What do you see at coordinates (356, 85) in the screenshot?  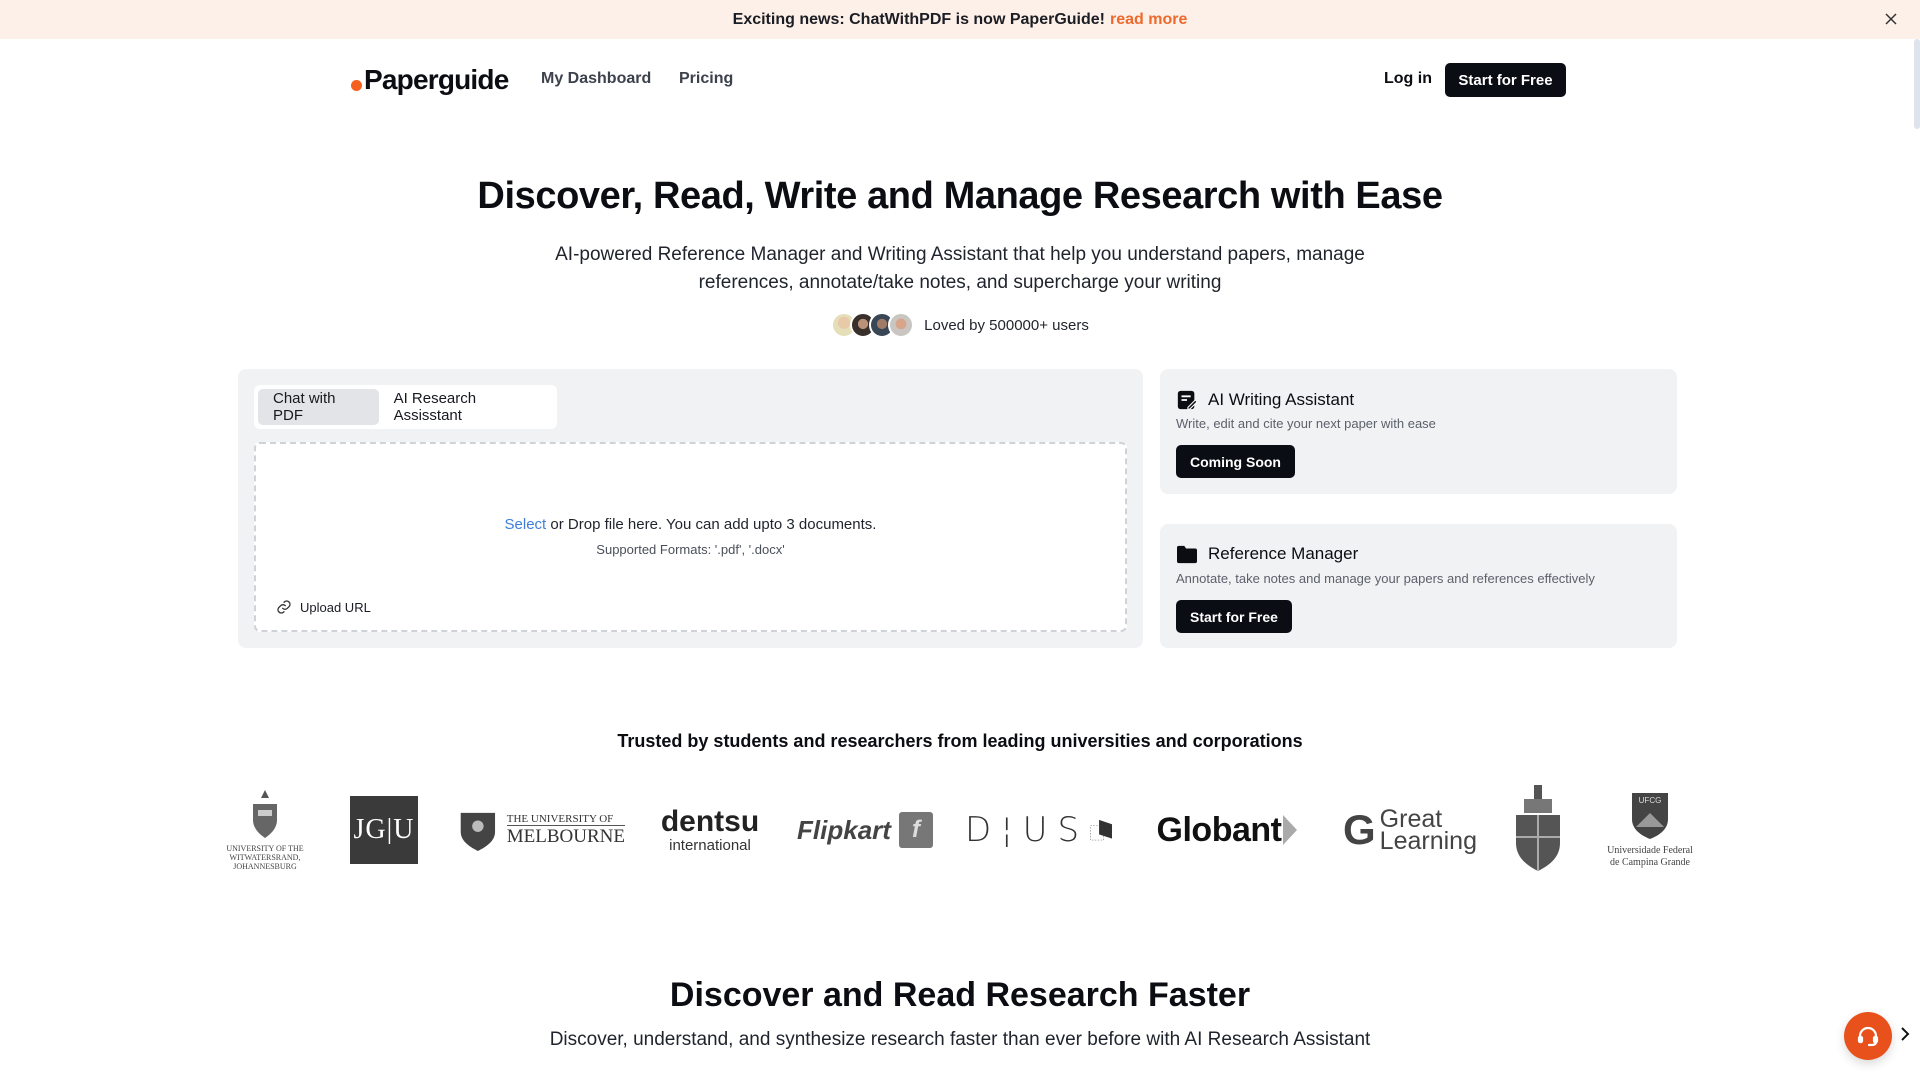 I see `logo-dot-icon` at bounding box center [356, 85].